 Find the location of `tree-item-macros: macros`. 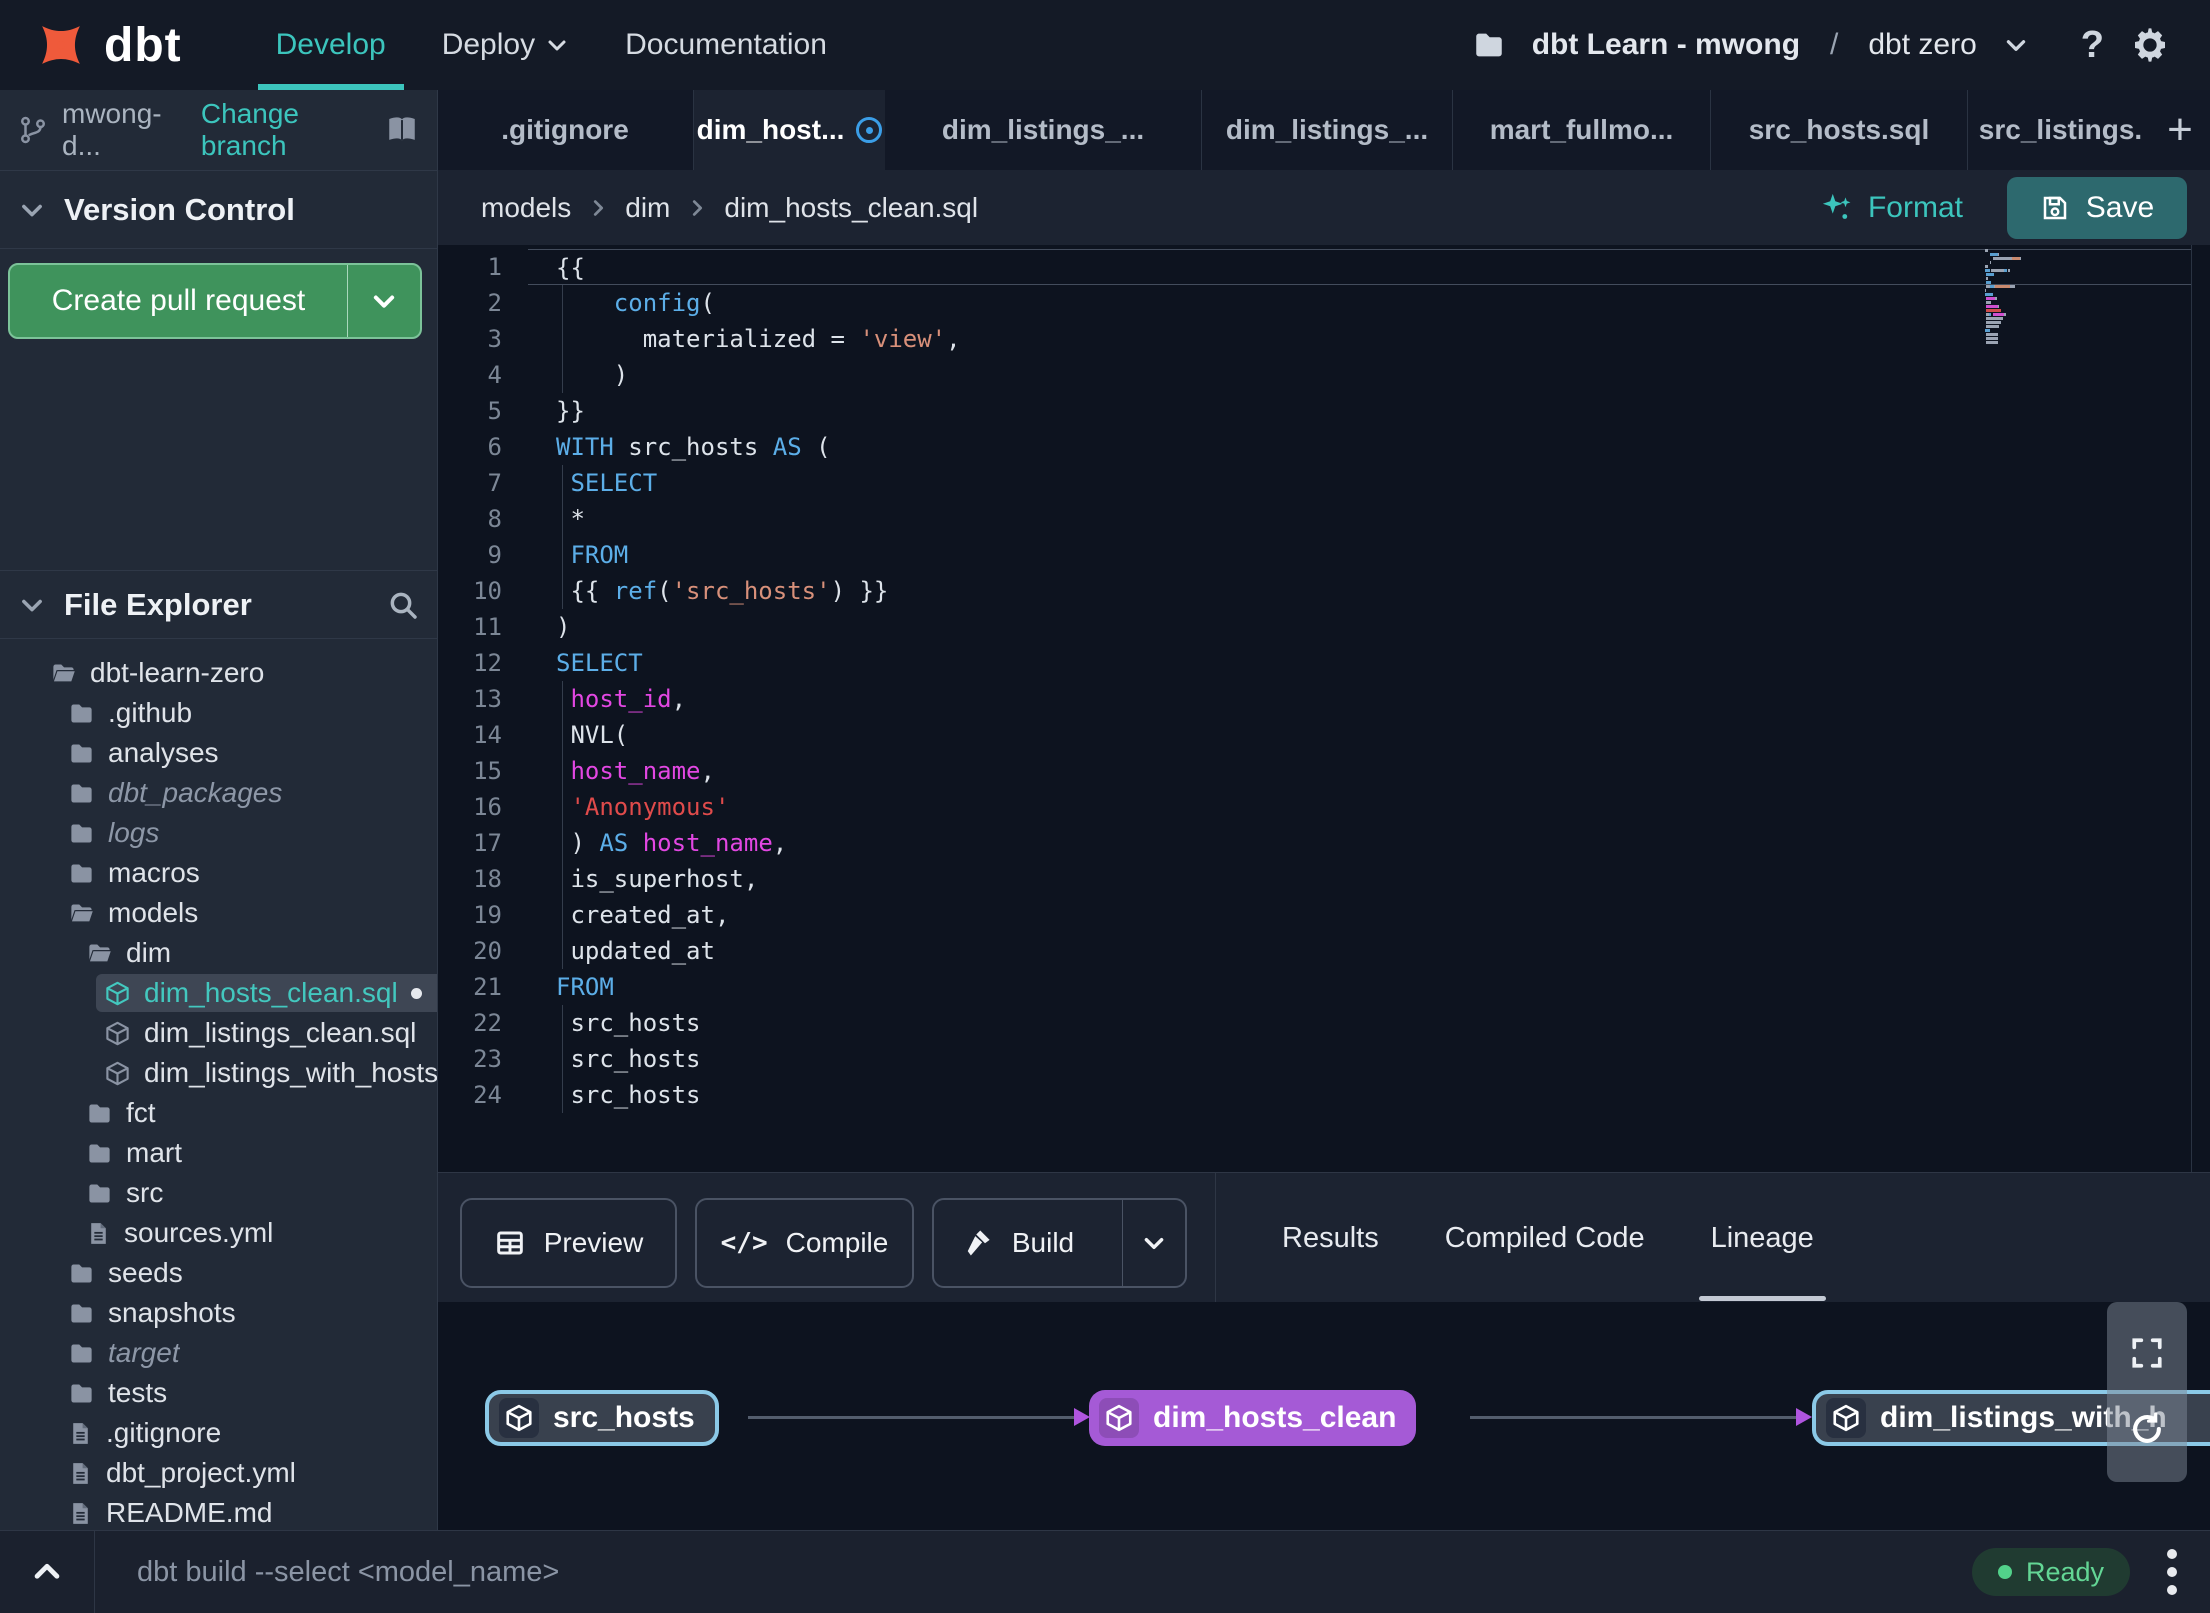

tree-item-macros: macros is located at coordinates (218, 873).